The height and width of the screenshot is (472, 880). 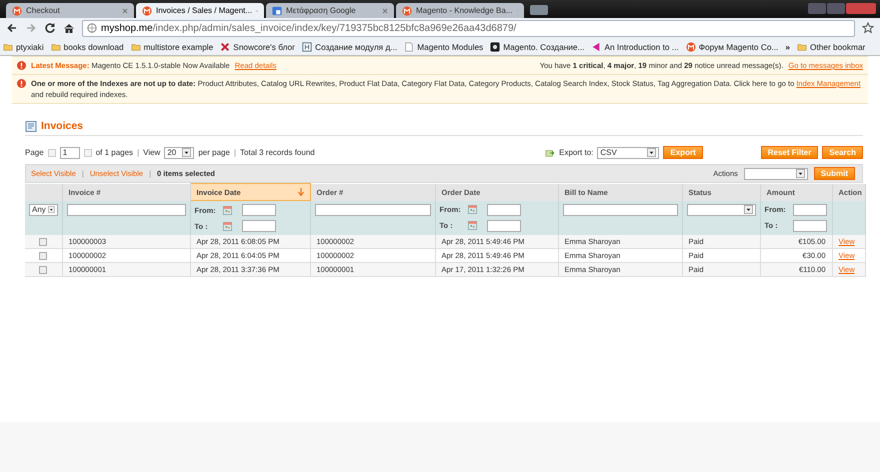 What do you see at coordinates (721, 210) in the screenshot?
I see `filter-select` at bounding box center [721, 210].